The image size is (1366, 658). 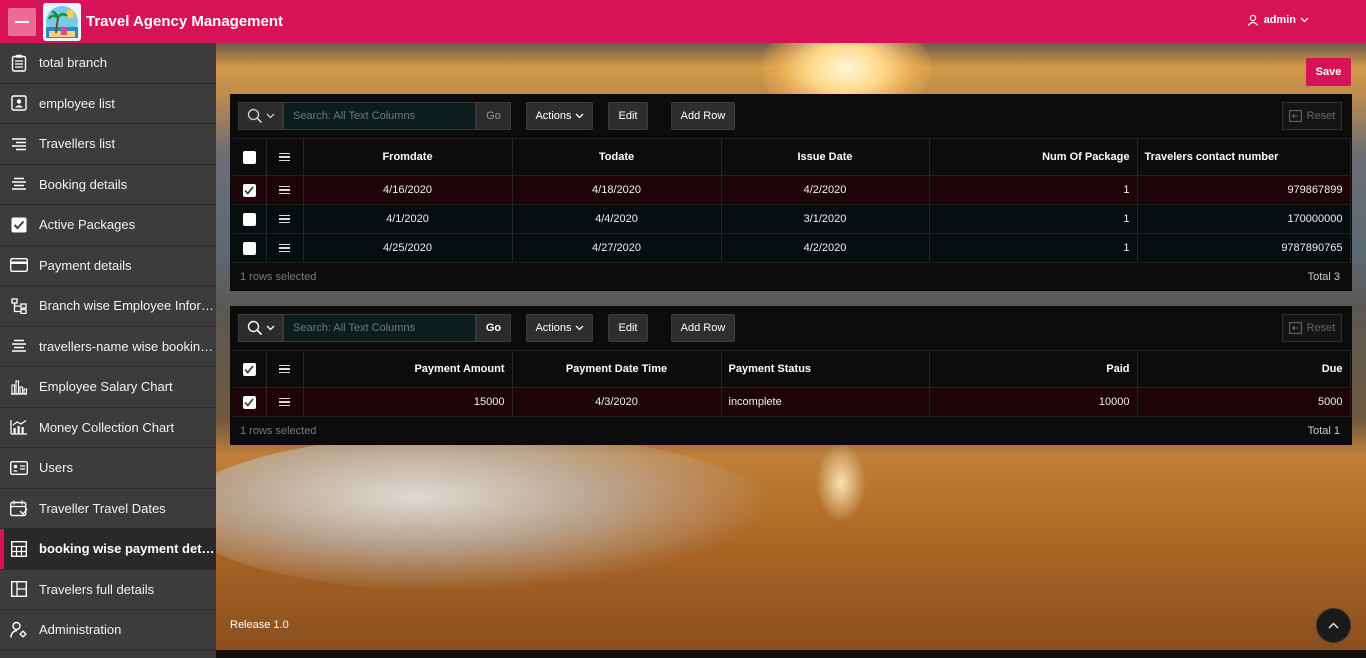 What do you see at coordinates (19, 63) in the screenshot?
I see `clipboard-icon` at bounding box center [19, 63].